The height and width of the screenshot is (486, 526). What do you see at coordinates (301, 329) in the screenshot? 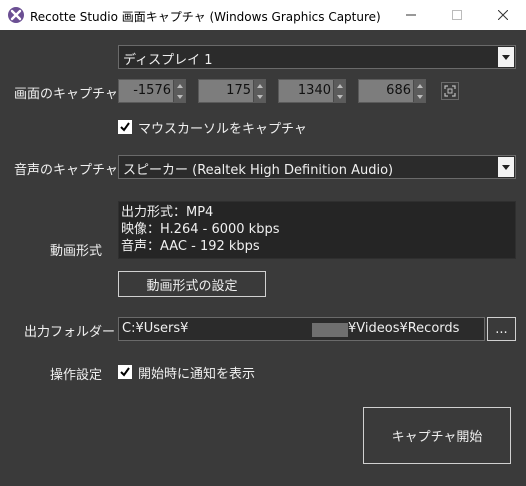
I see `output-folder-field: C:¥Users¥ ¥Videos¥Records` at bounding box center [301, 329].